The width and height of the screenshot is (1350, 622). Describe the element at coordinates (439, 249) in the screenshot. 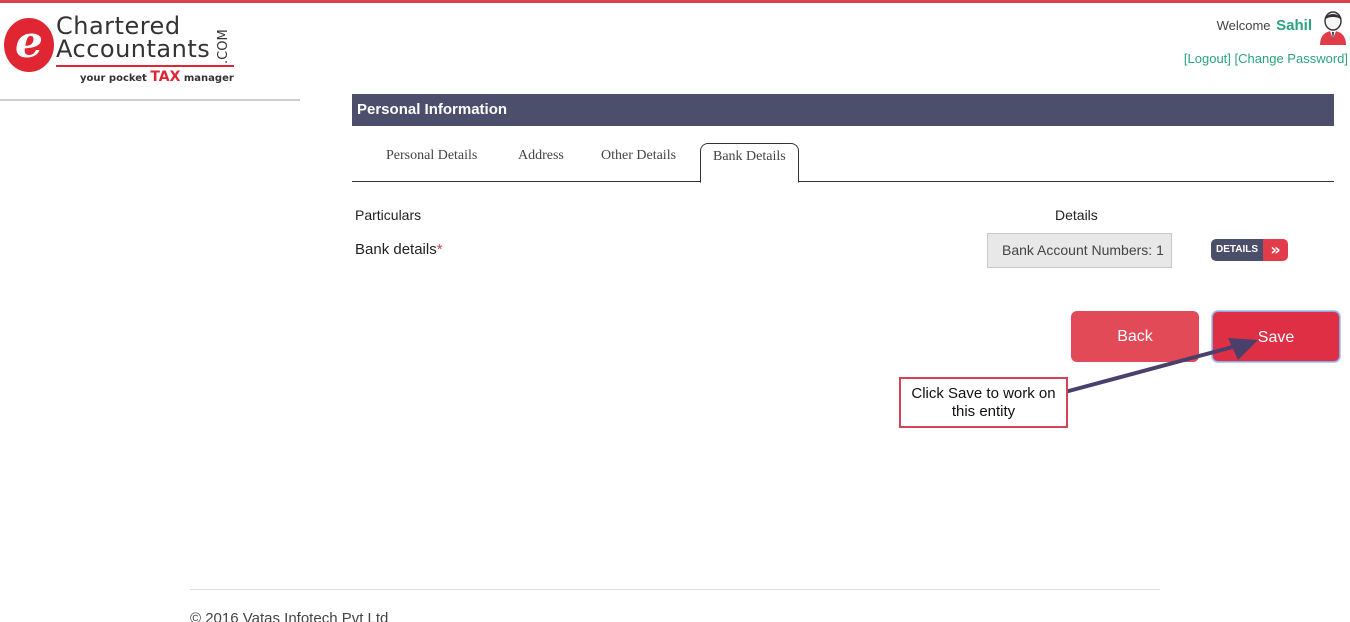

I see `required-marker: *` at that location.